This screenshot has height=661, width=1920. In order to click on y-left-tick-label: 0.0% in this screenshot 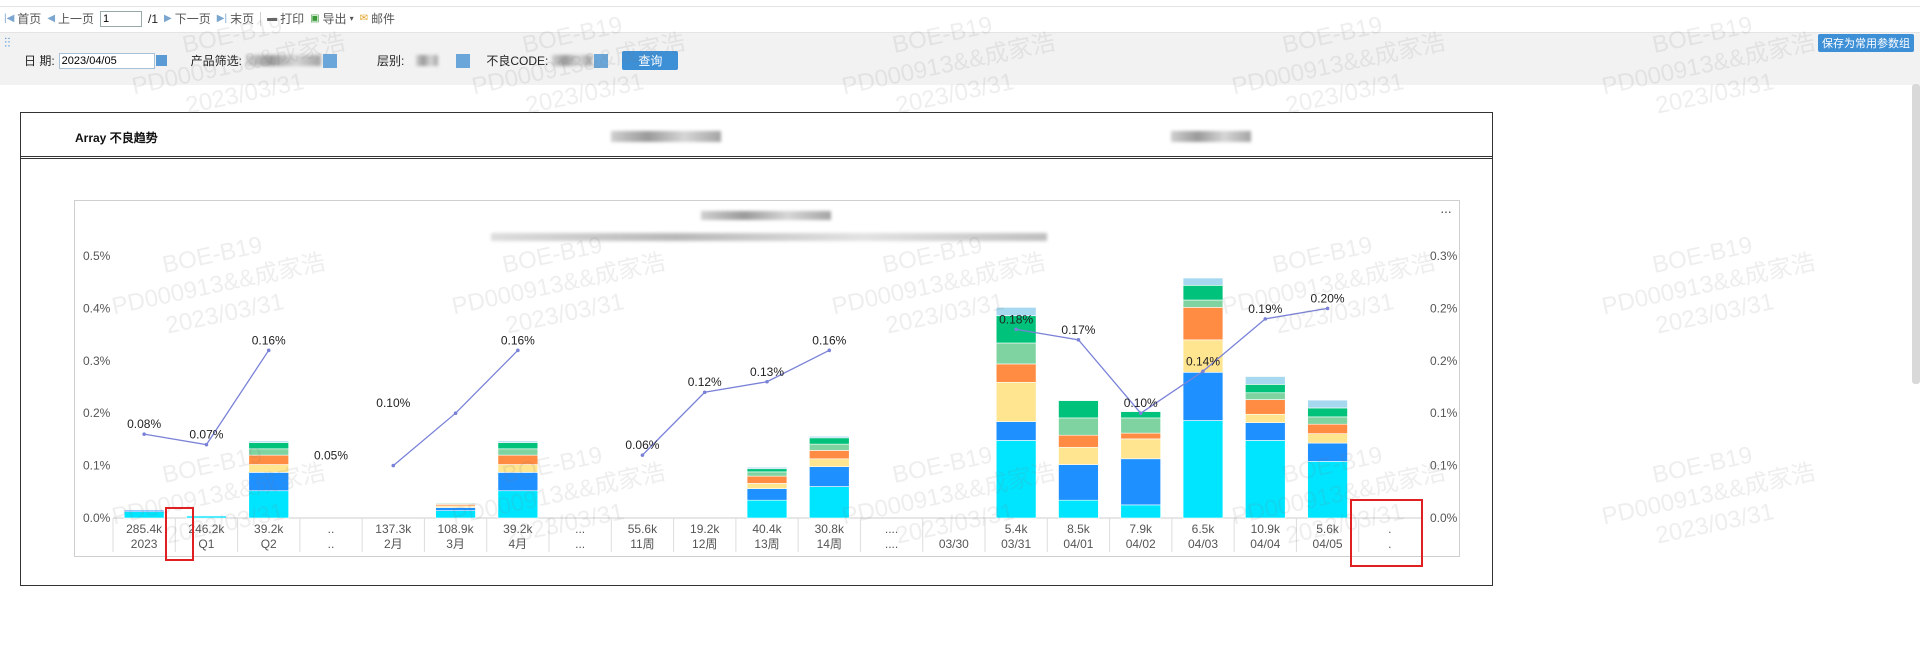, I will do `click(97, 518)`.